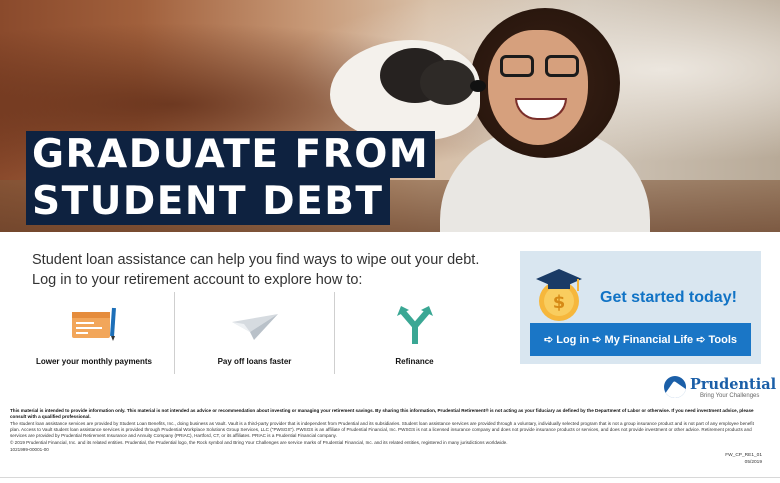  Describe the element at coordinates (208, 201) in the screenshot. I see `headline-line-2: STUDENT DEBT` at that location.